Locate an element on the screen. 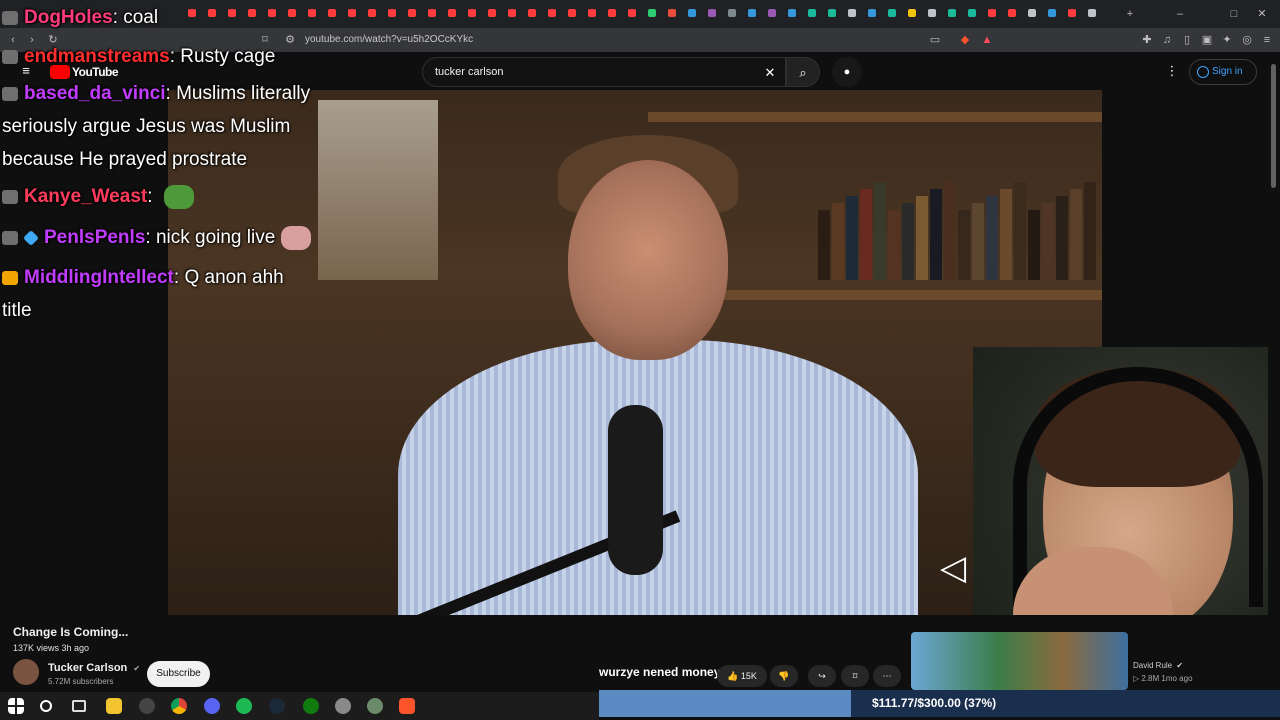  chevron-left-icon: ◁ is located at coordinates (957, 568).